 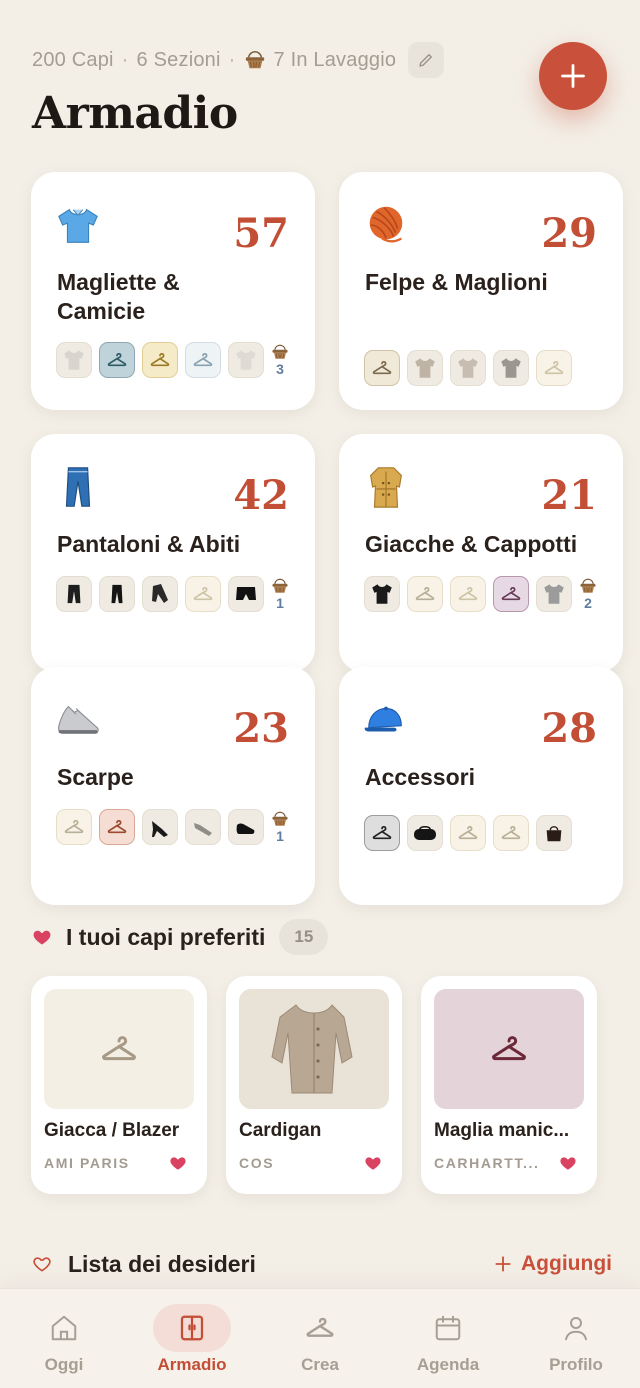 What do you see at coordinates (386, 224) in the screenshot?
I see `yarn-icon` at bounding box center [386, 224].